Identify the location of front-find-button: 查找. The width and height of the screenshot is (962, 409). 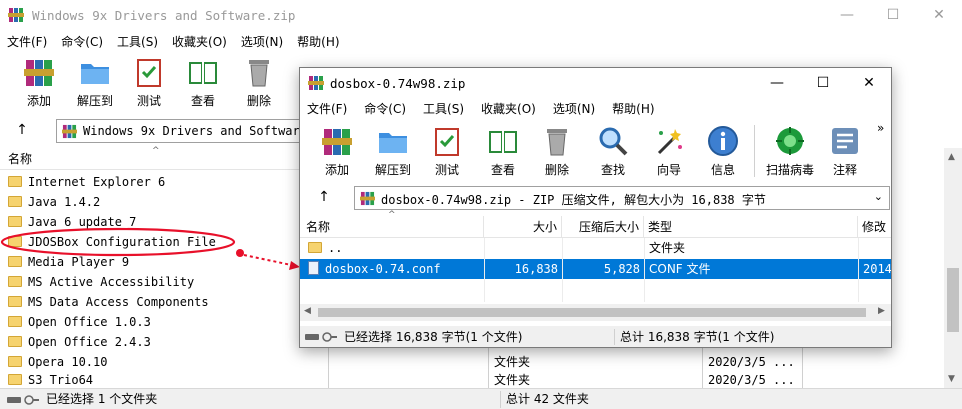
(613, 152).